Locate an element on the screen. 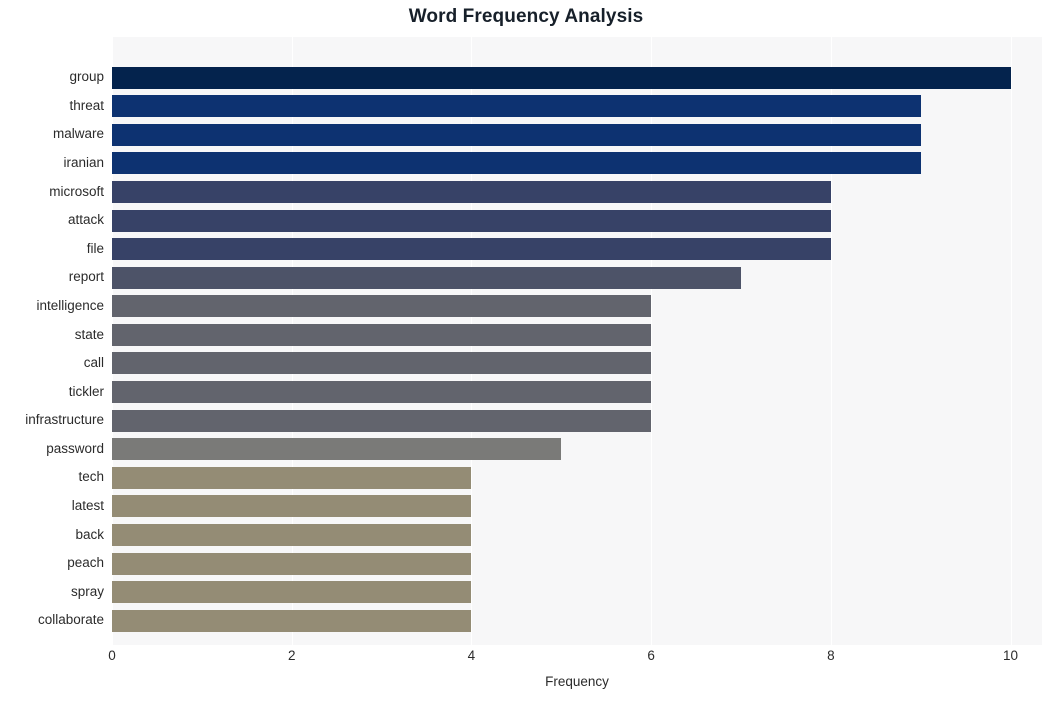 The width and height of the screenshot is (1052, 701). y-tick-label-tickler: tickler is located at coordinates (86, 391).